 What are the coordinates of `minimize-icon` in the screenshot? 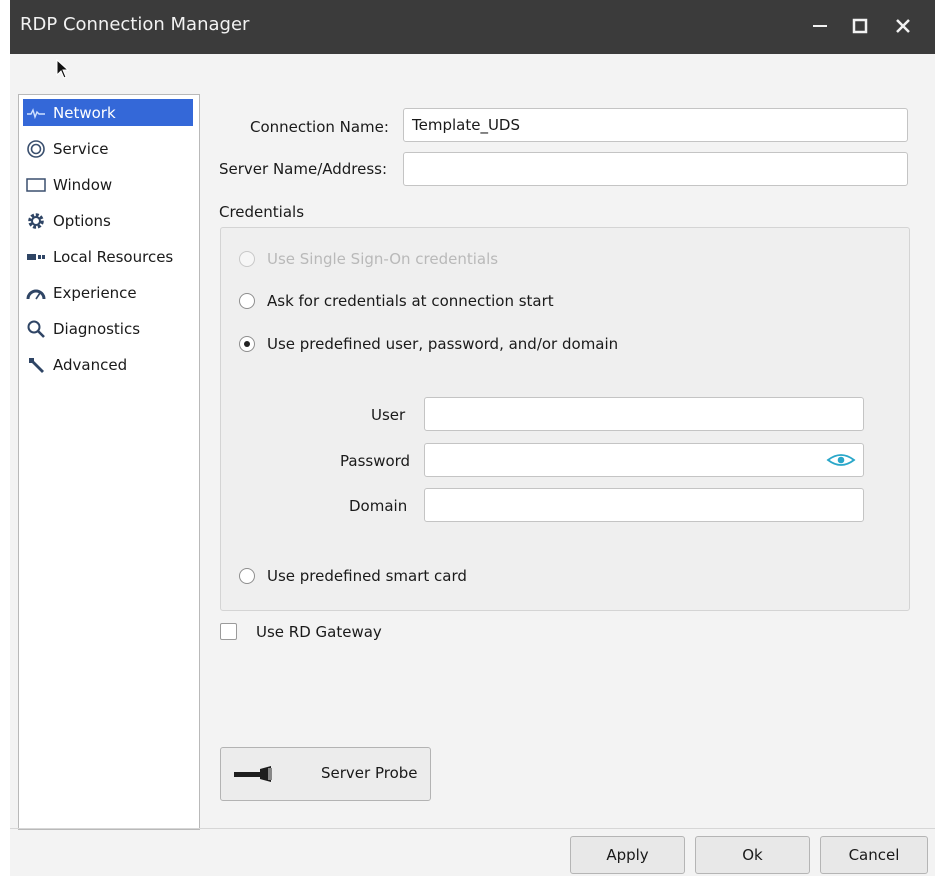 It's located at (820, 26).